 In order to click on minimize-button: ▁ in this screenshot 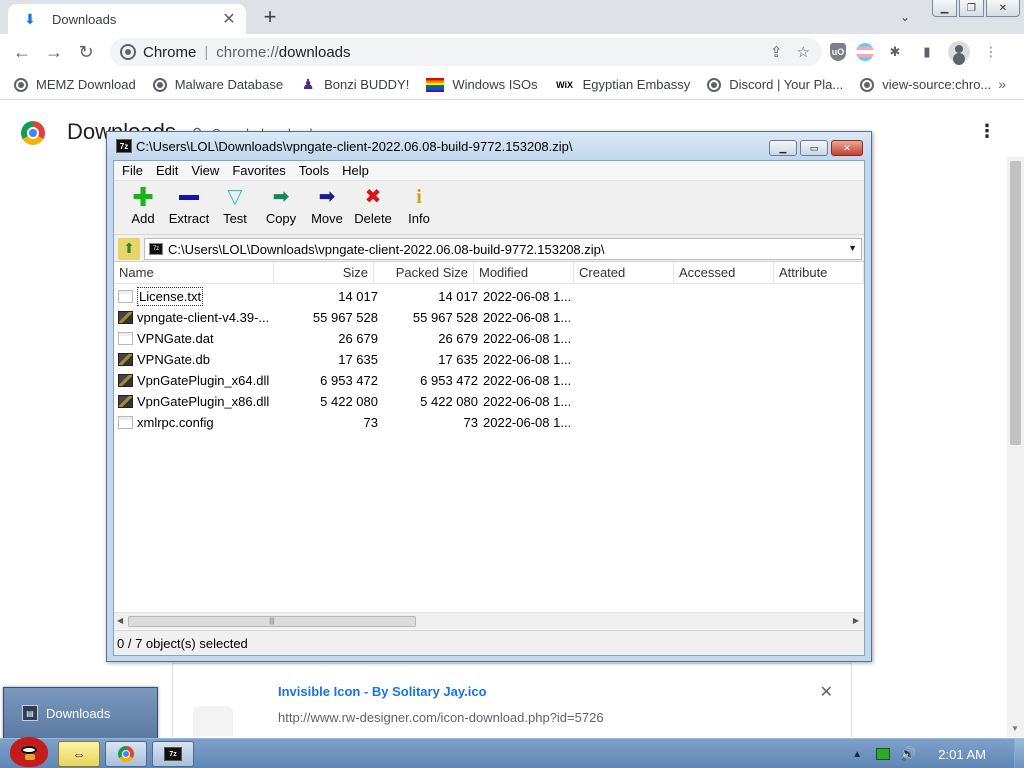, I will do `click(944, 8)`.